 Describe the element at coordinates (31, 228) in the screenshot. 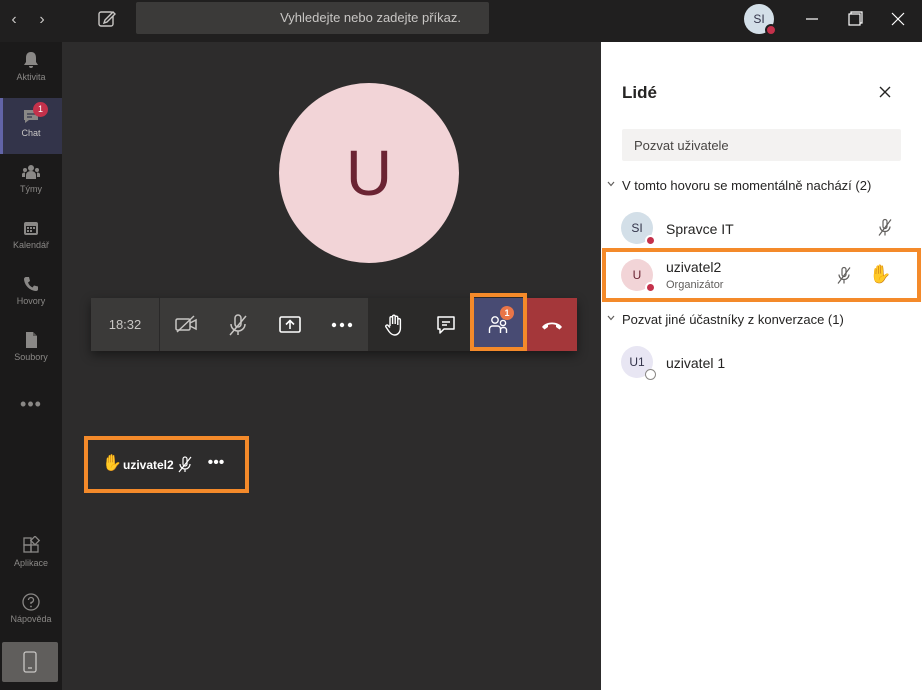

I see `calendar-icon` at that location.